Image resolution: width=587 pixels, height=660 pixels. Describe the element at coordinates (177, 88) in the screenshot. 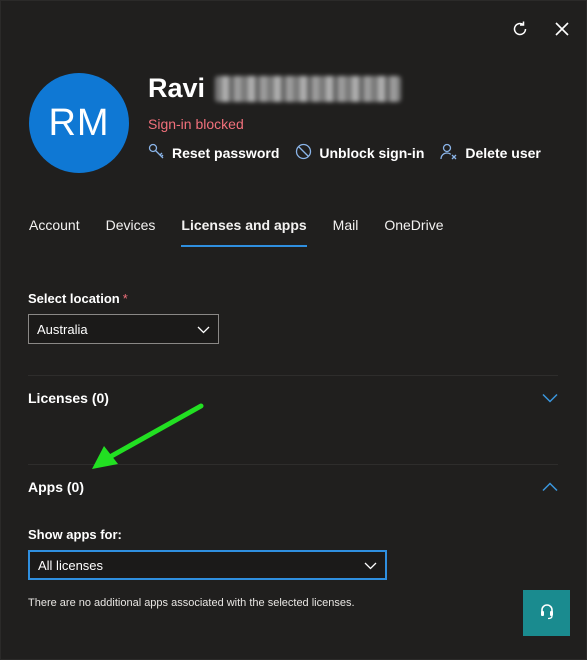

I see `user-first-name: Ravi` at that location.